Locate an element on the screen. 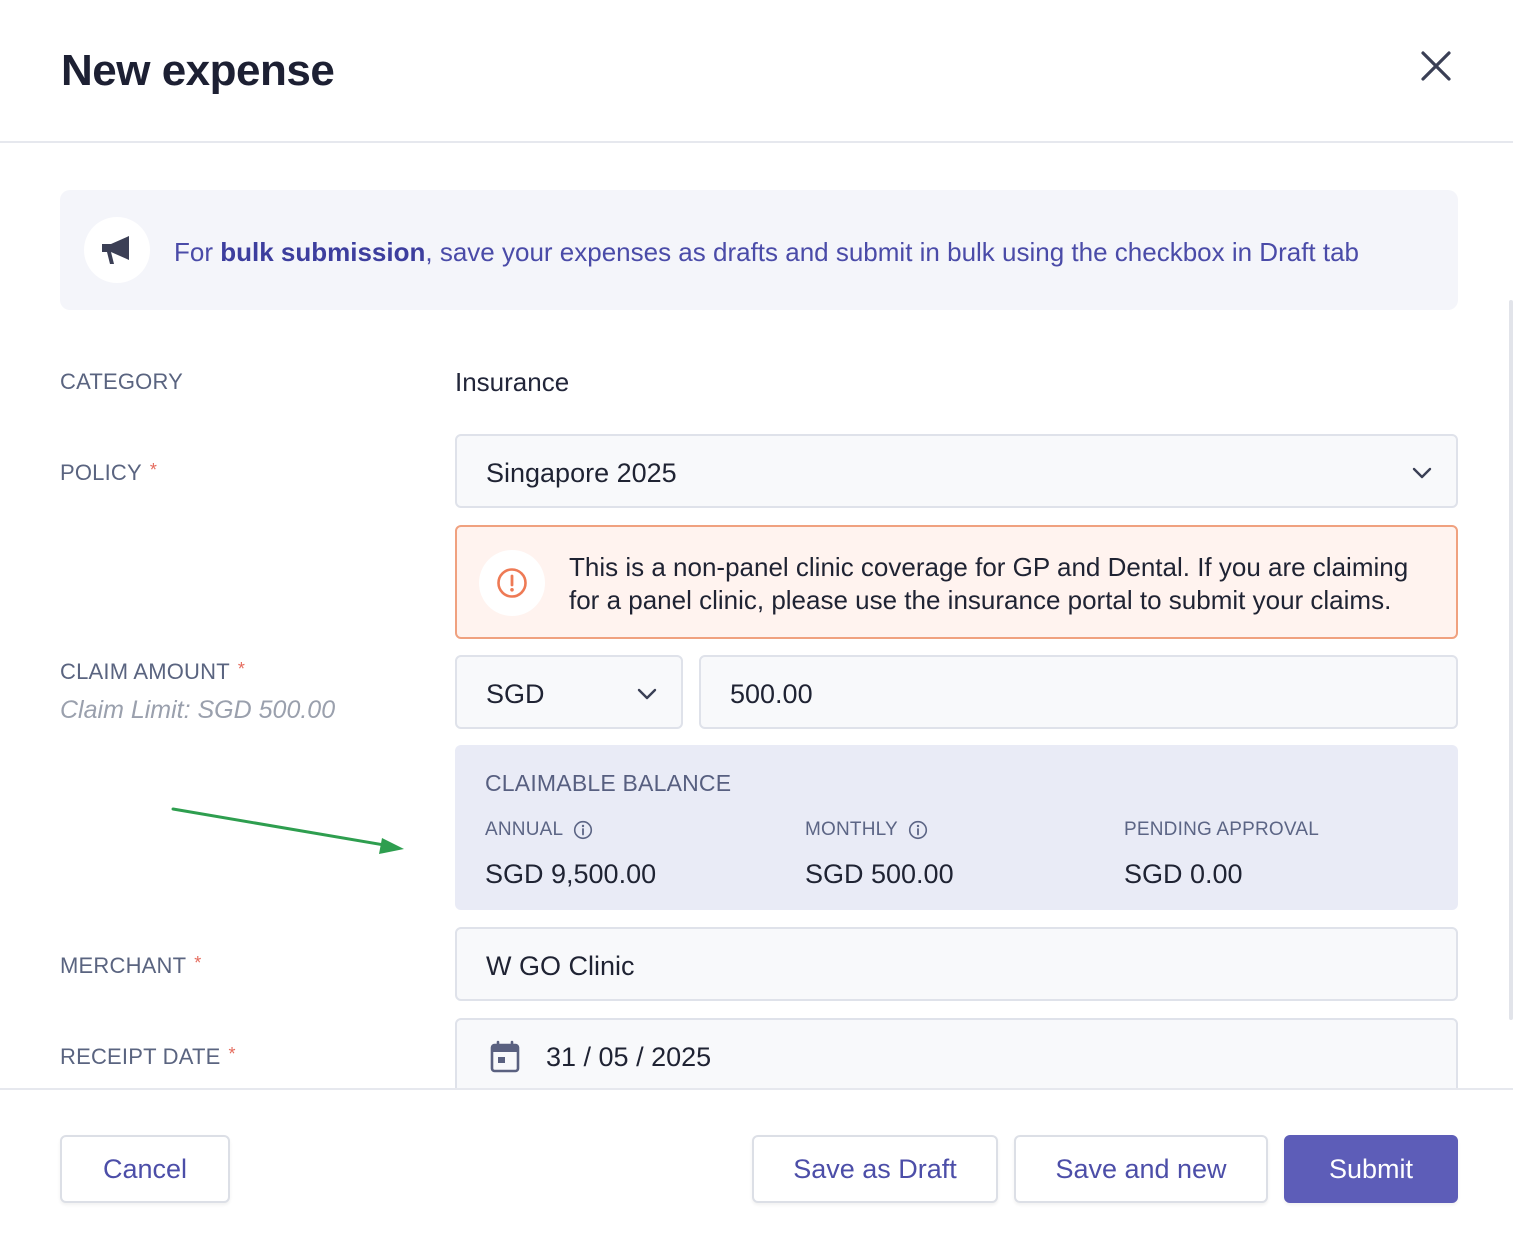 The height and width of the screenshot is (1240, 1513). annual-label: ANNUAL is located at coordinates (524, 829).